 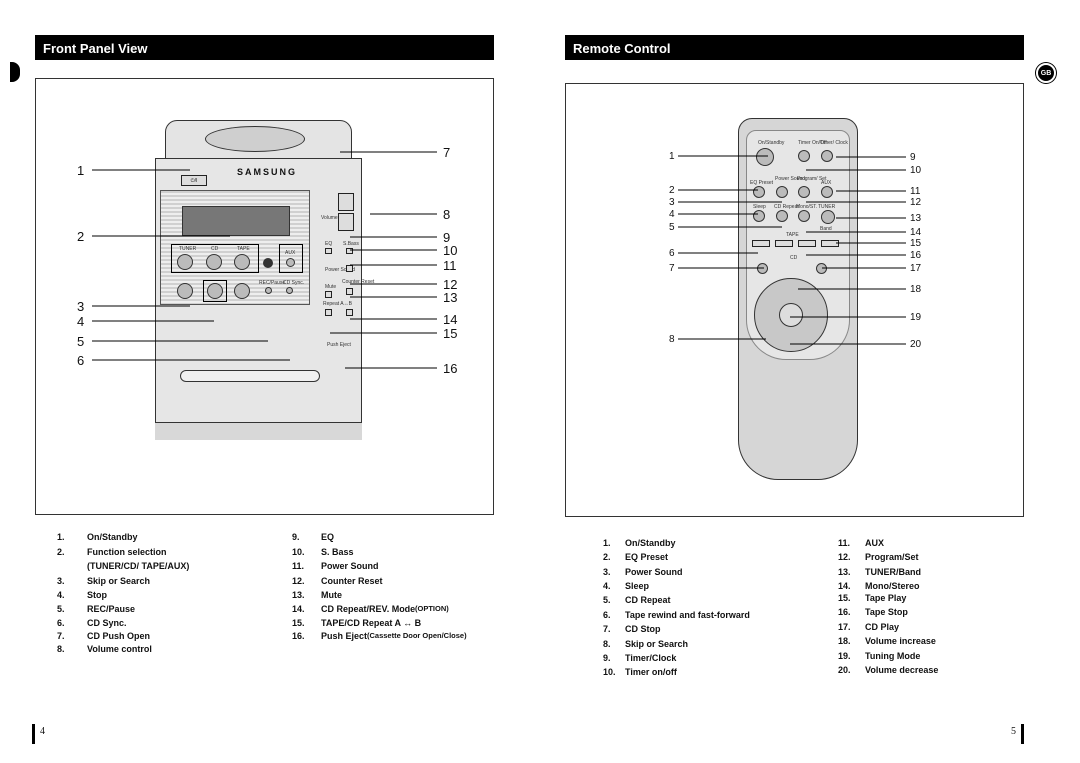 I want to click on legend-item: 18. Volume increase, so click(x=887, y=641).